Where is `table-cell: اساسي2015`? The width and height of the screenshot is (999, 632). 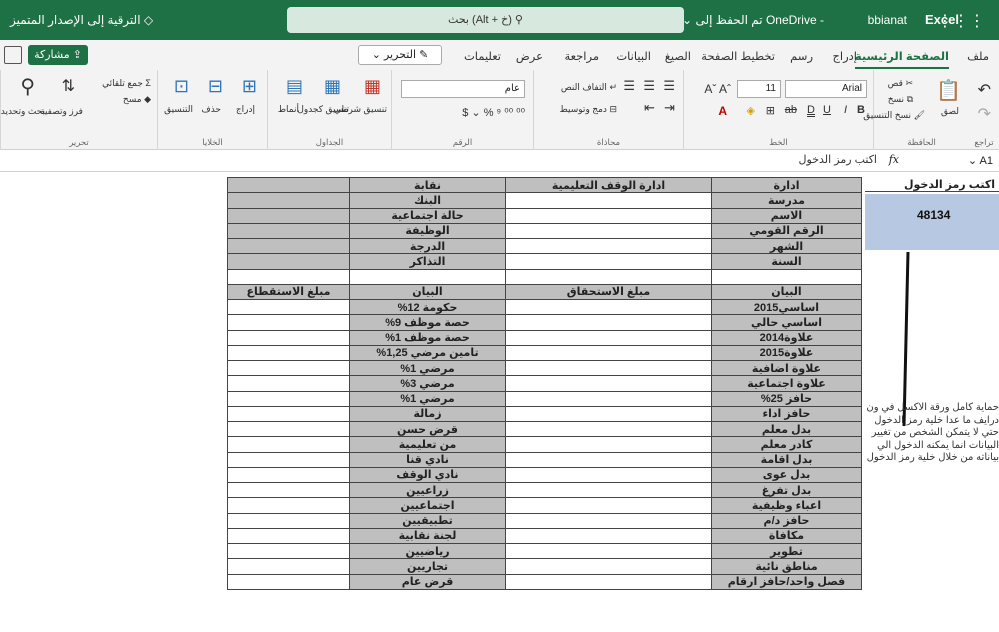
table-cell: اساسي2015 is located at coordinates (786, 307).